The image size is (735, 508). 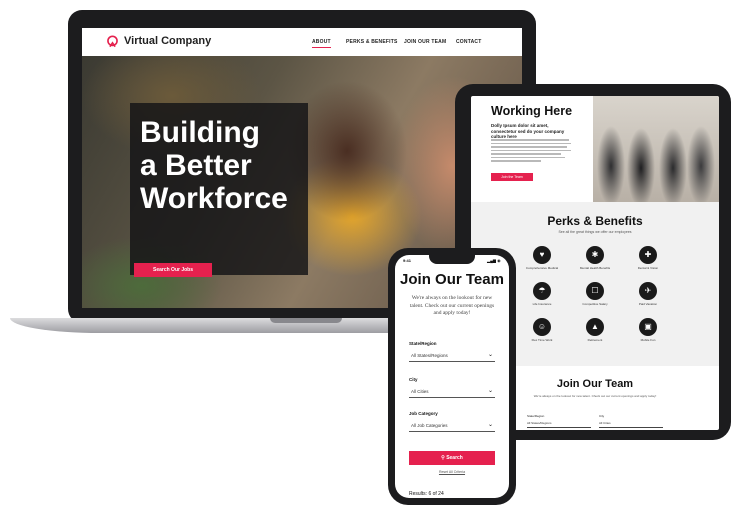 I want to click on search-button: ⚲ Search, so click(x=452, y=458).